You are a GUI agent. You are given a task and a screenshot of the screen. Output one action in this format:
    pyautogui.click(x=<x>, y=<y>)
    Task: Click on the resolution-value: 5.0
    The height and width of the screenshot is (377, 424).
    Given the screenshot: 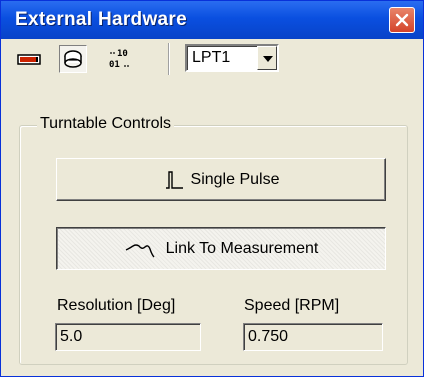 What is the action you would take?
    pyautogui.click(x=71, y=336)
    